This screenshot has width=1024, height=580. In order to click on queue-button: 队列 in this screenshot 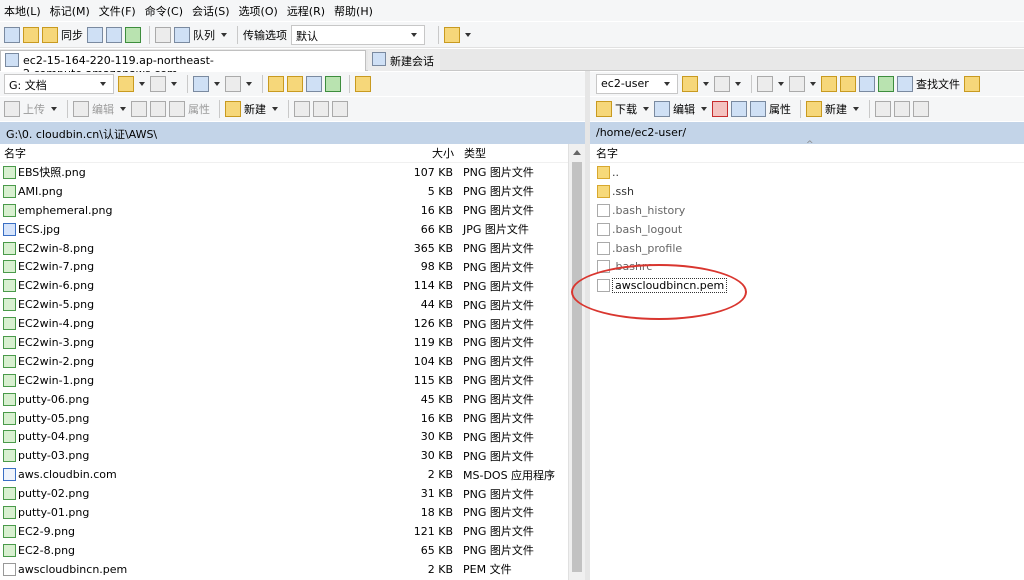, I will do `click(204, 35)`.